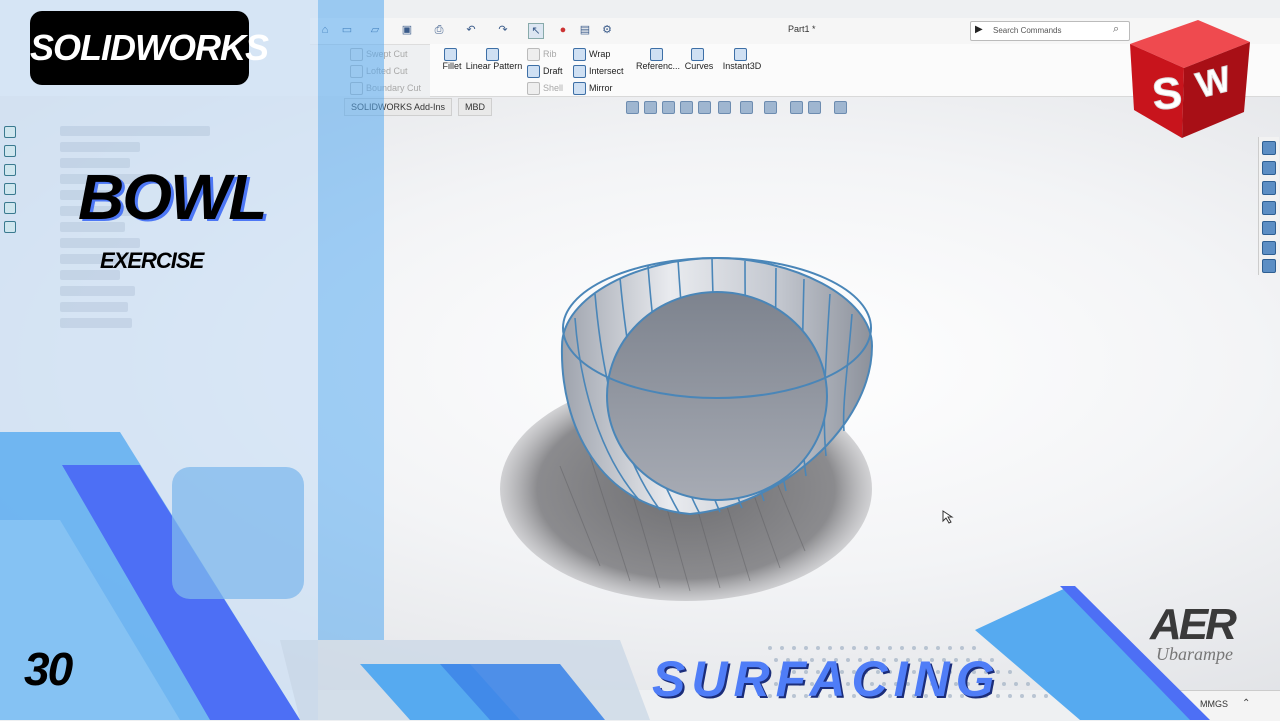 This screenshot has width=1280, height=721. I want to click on solidworks-cube-logo-icon: S W, so click(1190, 79).